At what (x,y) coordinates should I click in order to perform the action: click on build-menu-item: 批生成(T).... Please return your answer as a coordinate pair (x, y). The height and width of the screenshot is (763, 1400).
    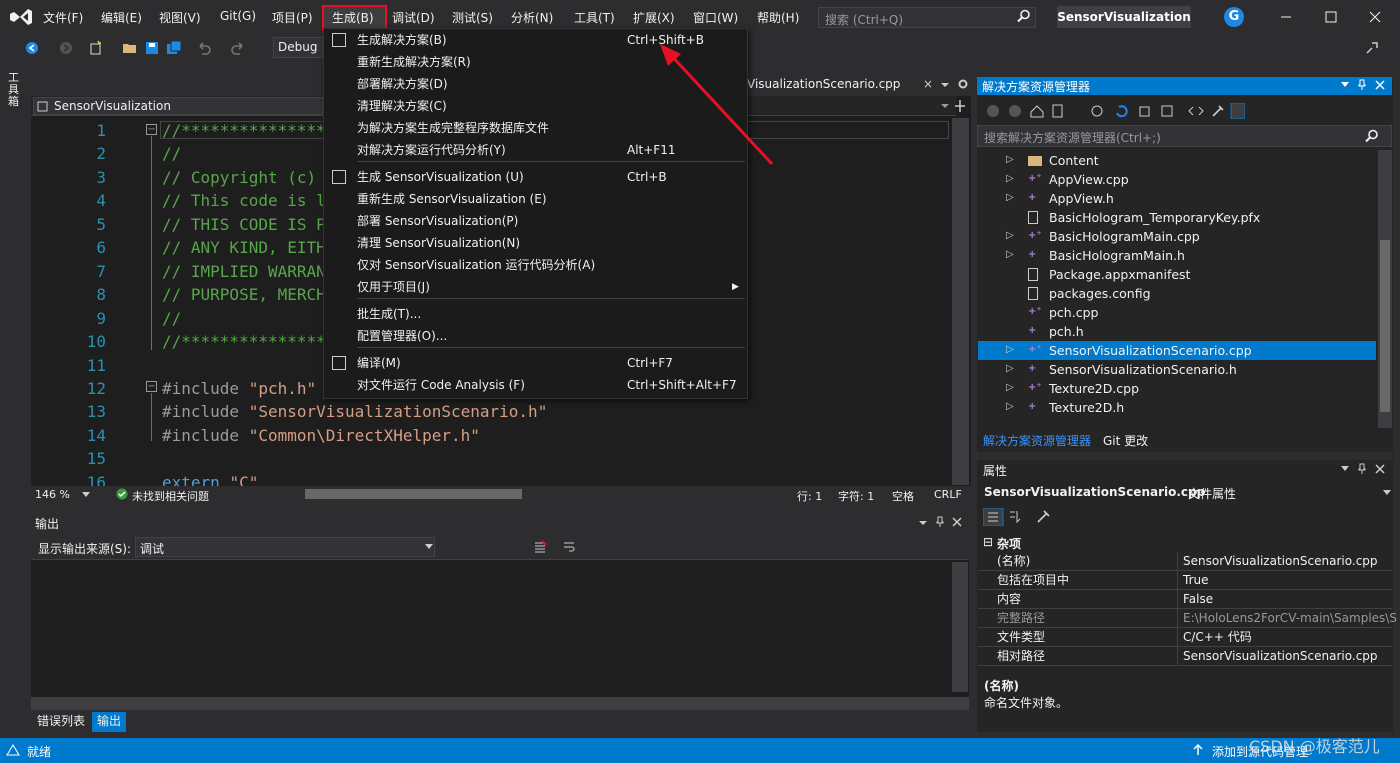
    Looking at the image, I should click on (535, 314).